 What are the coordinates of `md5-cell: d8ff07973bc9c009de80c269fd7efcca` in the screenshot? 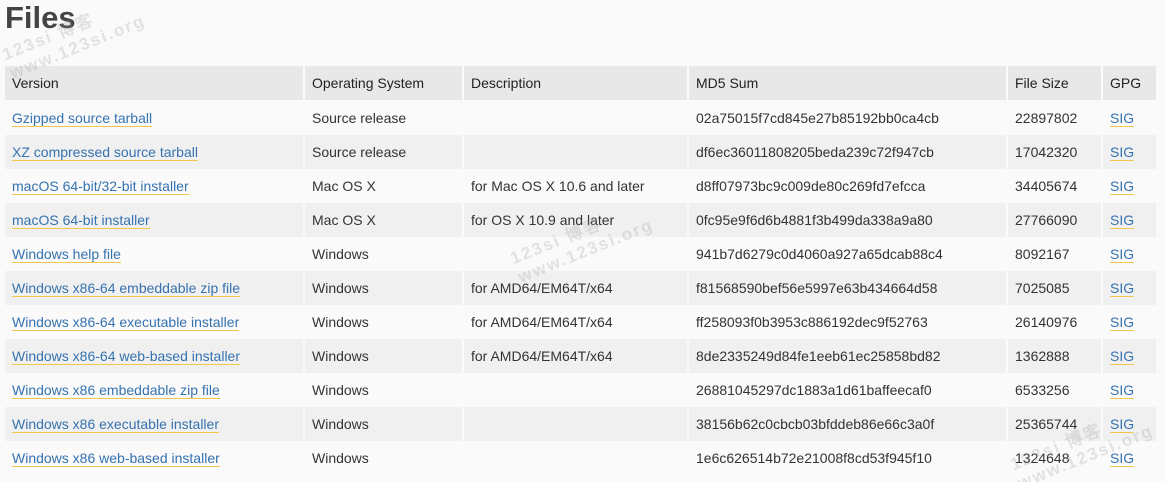 It's located at (848, 186).